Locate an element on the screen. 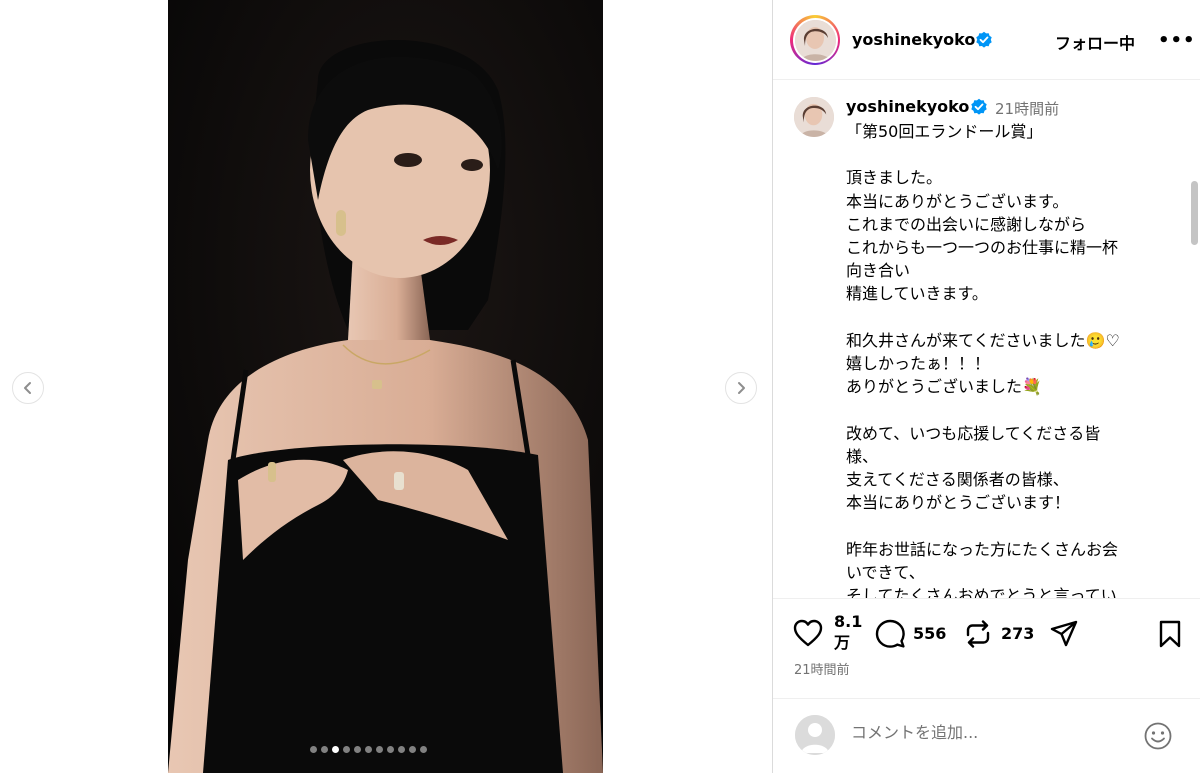 The image size is (1200, 773). heart-icon is located at coordinates (808, 633).